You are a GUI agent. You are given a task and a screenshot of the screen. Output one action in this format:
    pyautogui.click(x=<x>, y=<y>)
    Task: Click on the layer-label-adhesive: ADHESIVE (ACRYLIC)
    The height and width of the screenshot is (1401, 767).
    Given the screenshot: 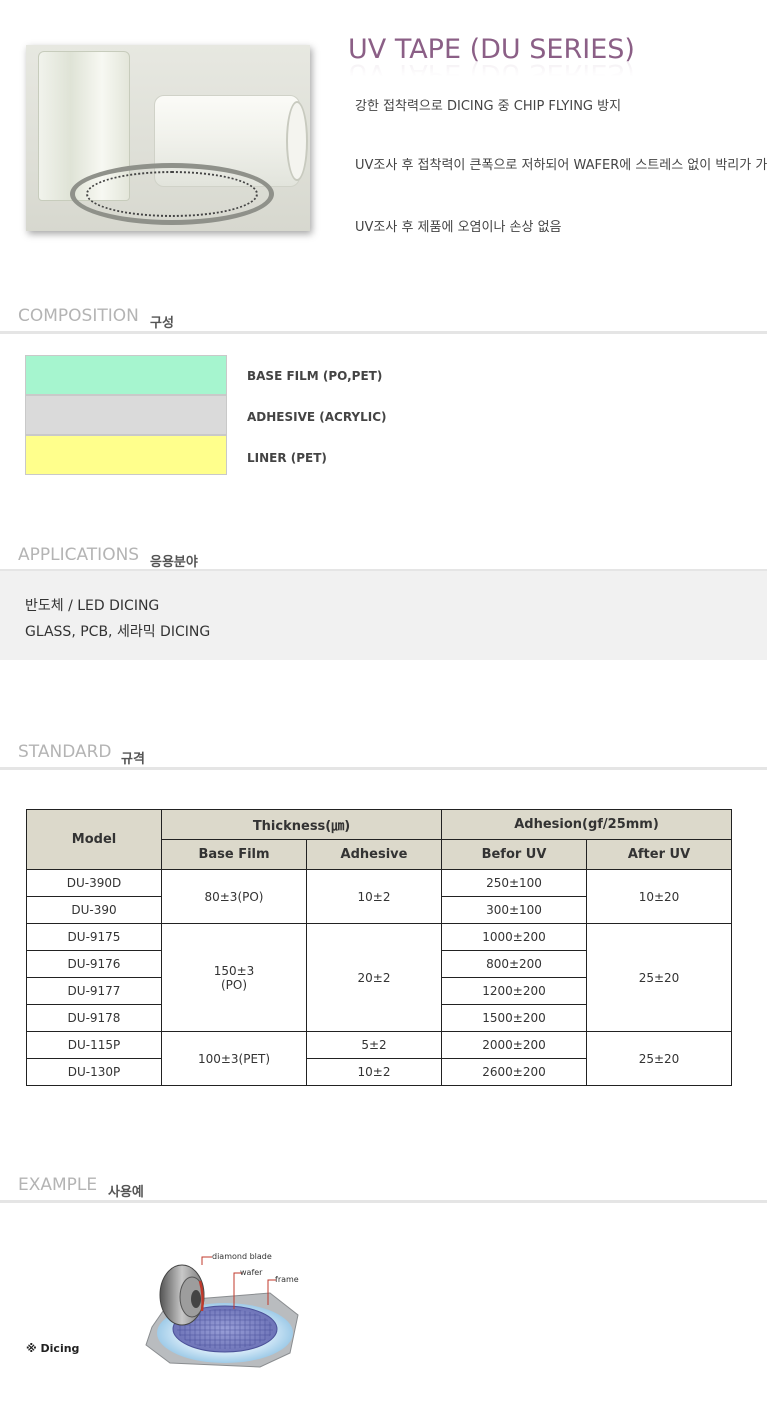 What is the action you would take?
    pyautogui.click(x=317, y=417)
    